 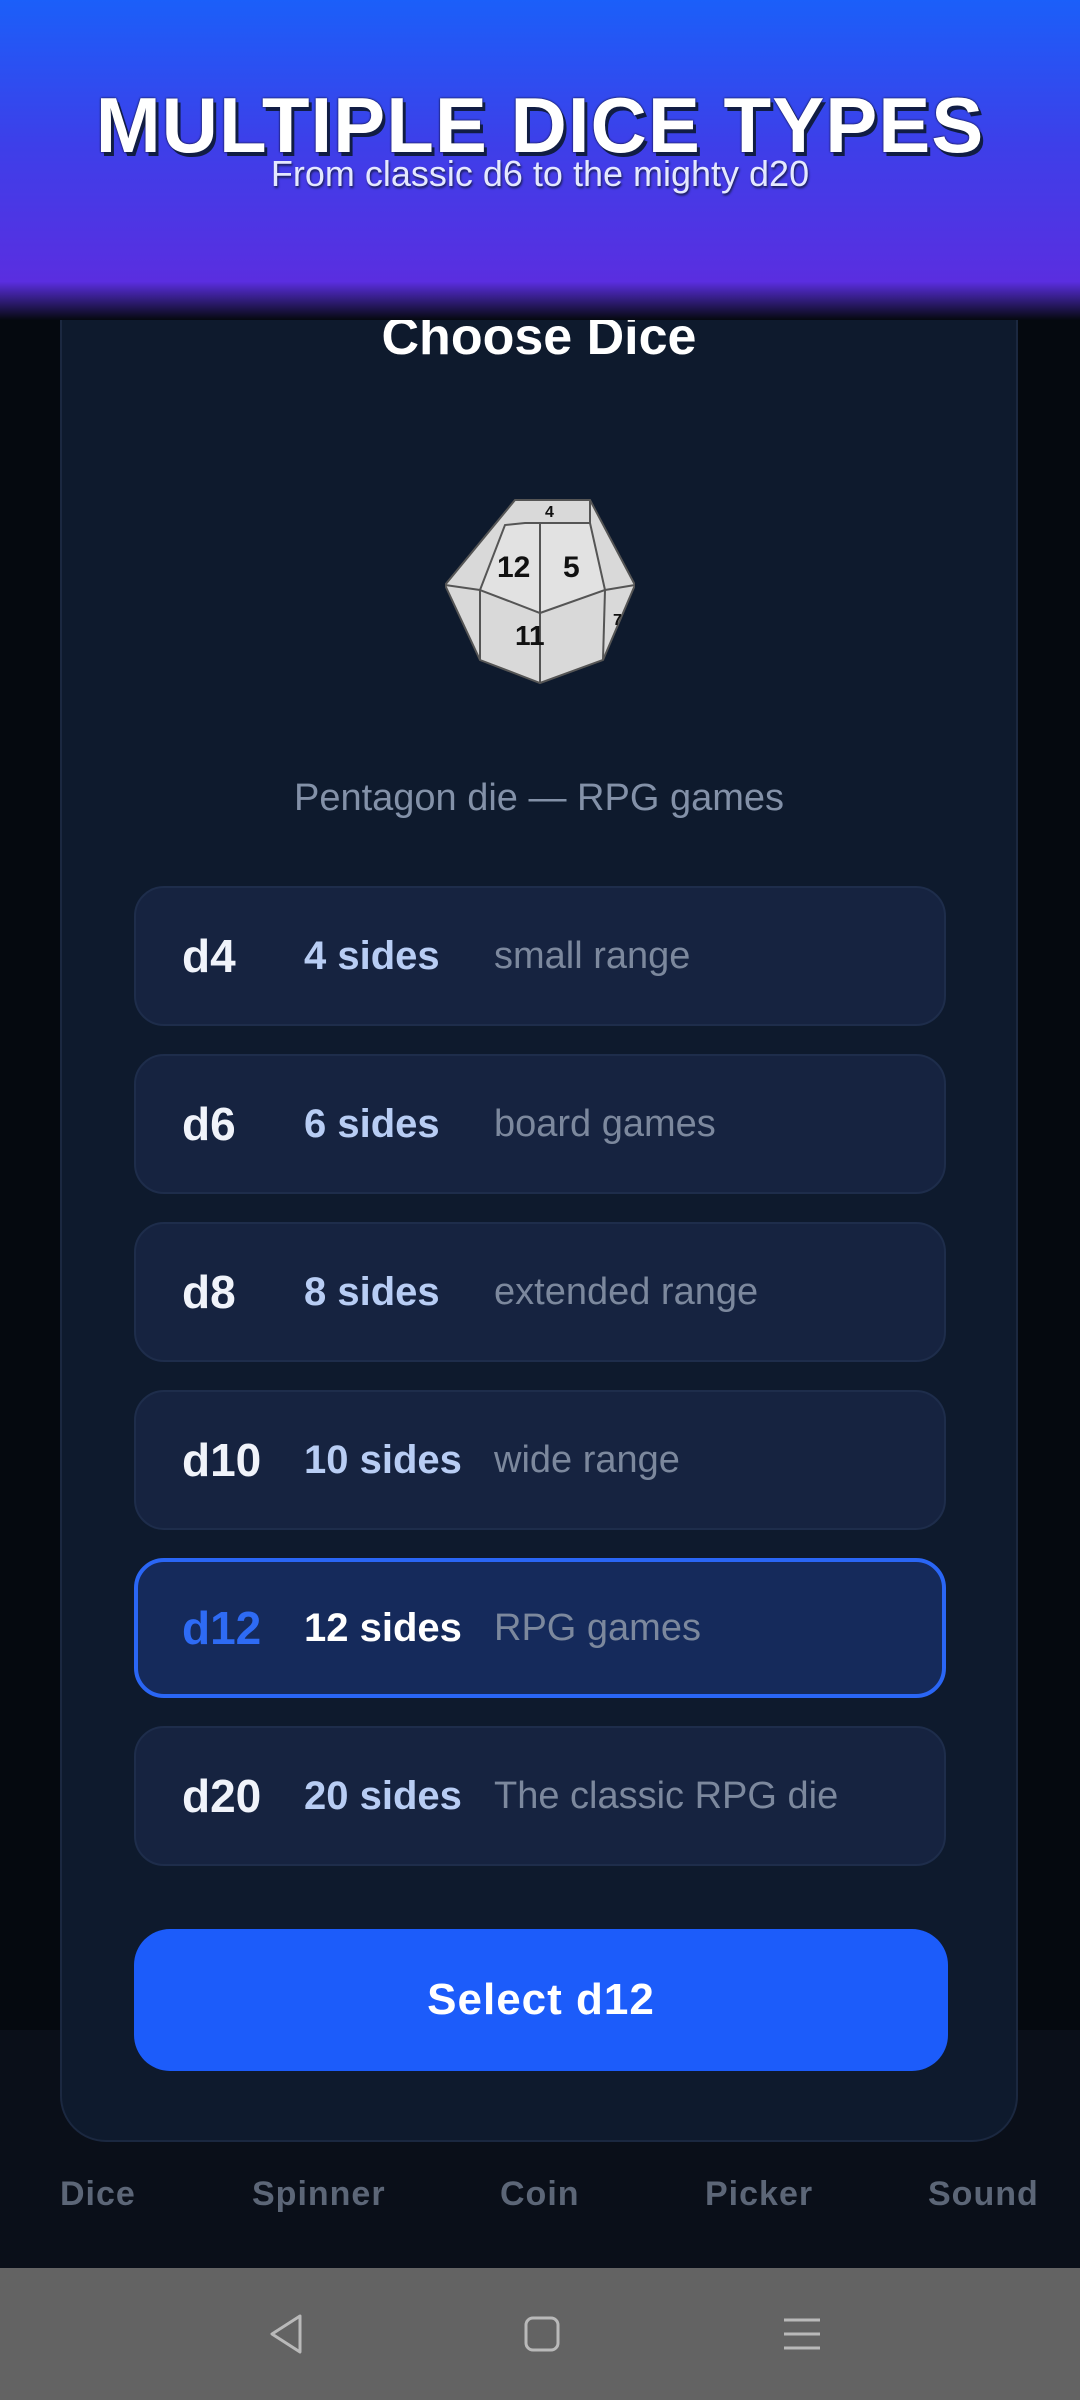 I want to click on dice-option-note: small range, so click(x=592, y=956).